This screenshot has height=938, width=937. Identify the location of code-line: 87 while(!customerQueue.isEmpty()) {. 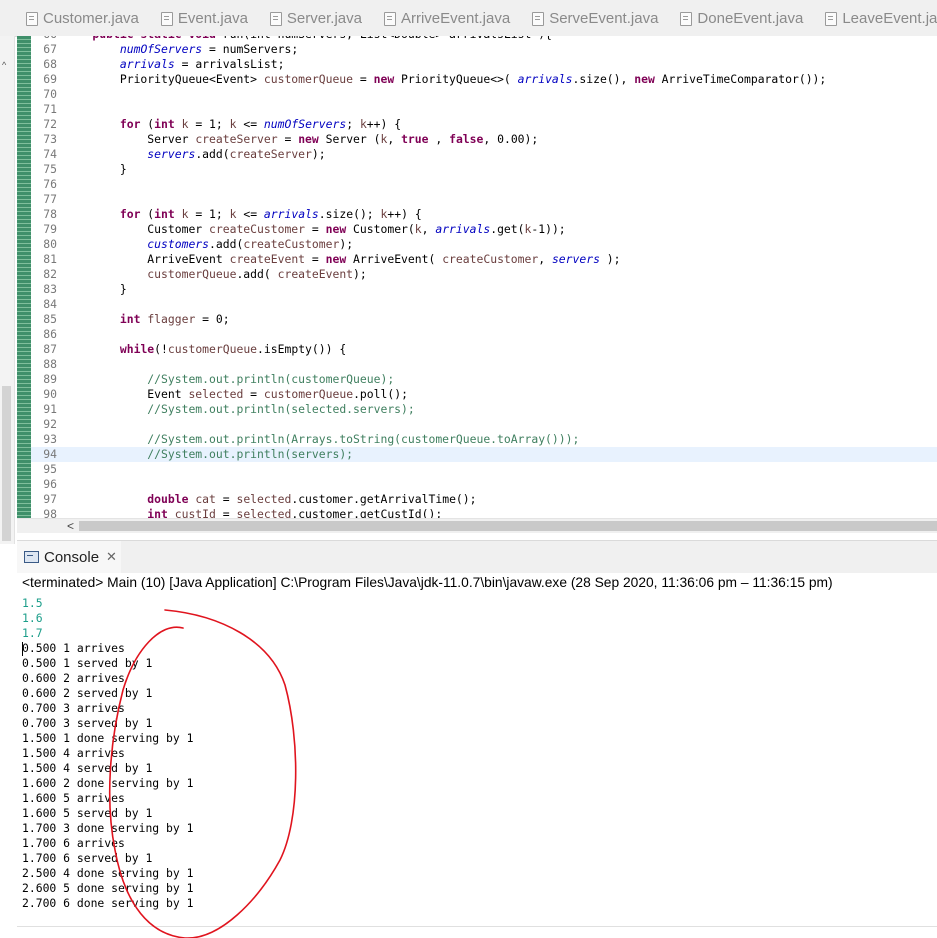
(484, 349).